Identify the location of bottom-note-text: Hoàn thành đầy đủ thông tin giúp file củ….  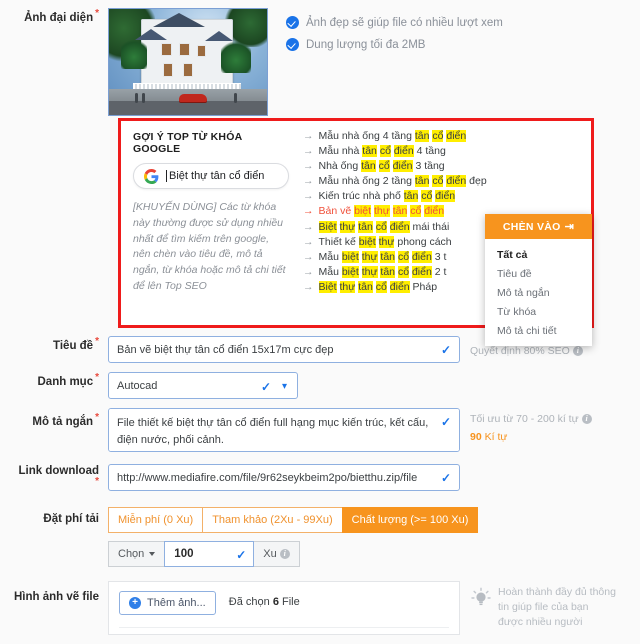
(557, 607).